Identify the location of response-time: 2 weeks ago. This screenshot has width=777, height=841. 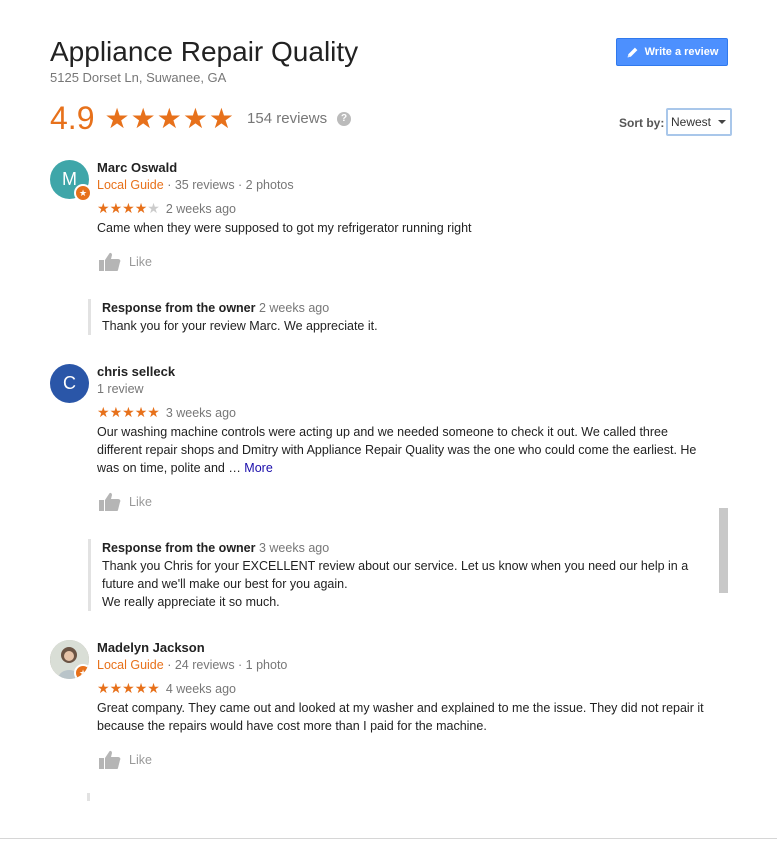
(294, 308).